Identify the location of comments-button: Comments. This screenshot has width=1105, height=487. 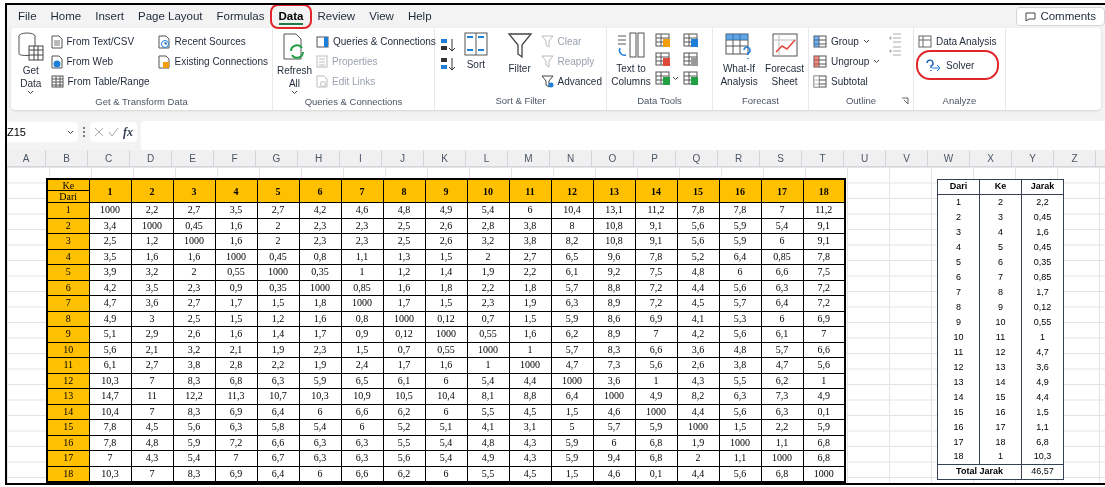
(1060, 16).